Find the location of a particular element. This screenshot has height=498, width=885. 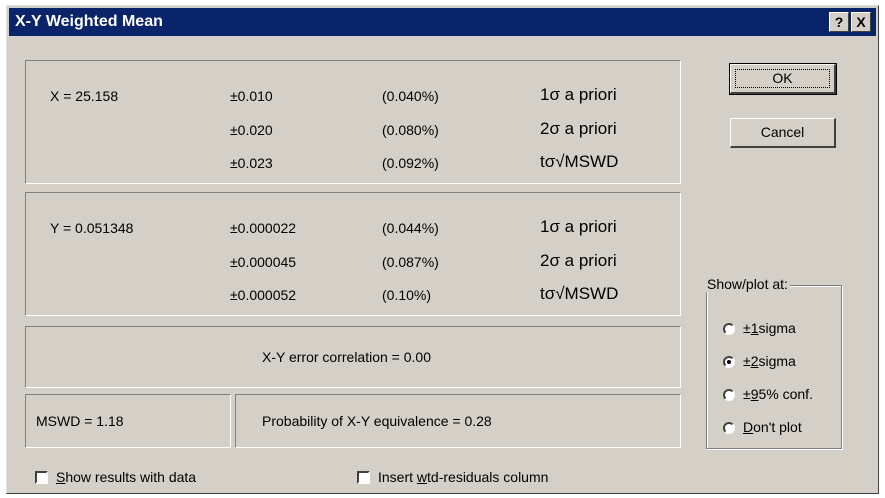

cancel-button-label: Cancel is located at coordinates (782, 132).